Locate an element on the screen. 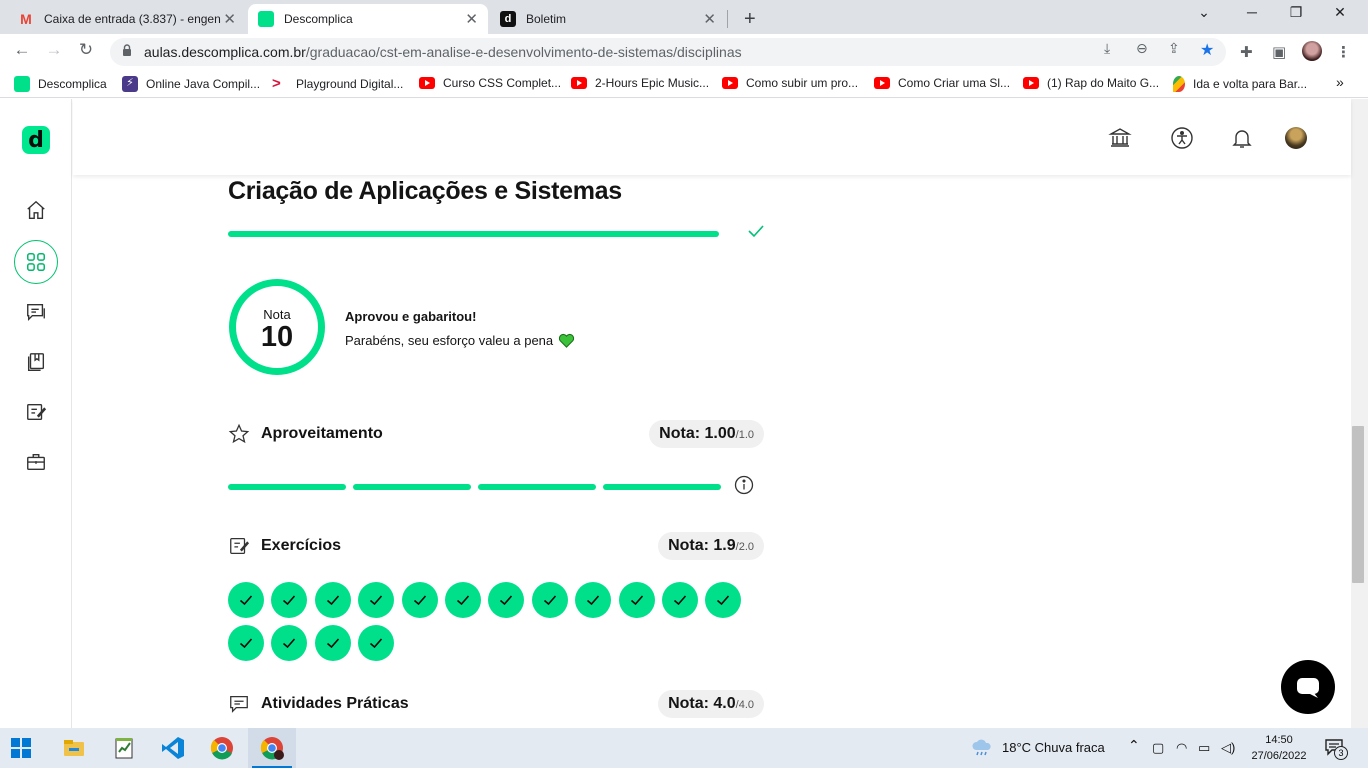  side-panel-icon: ▣ is located at coordinates (1279, 52).